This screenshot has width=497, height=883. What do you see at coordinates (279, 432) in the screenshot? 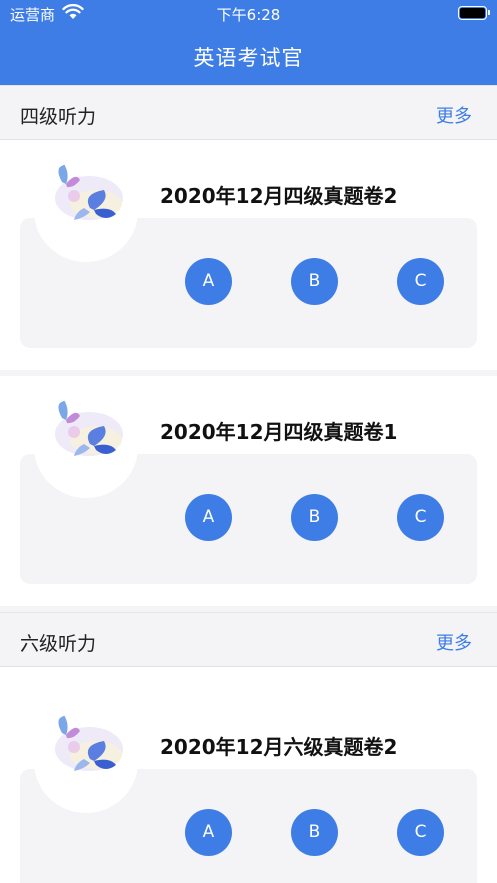
I see `card-title: 2020年12月四级真题卷1` at bounding box center [279, 432].